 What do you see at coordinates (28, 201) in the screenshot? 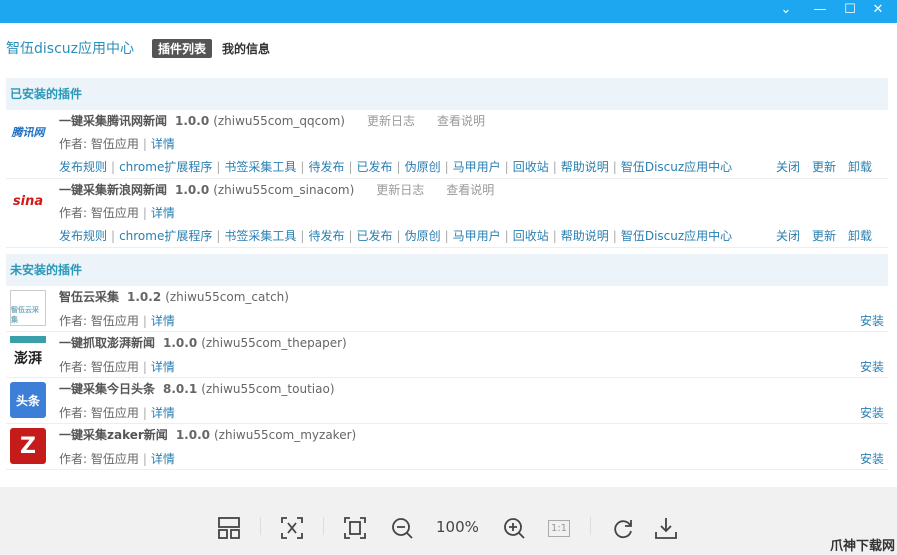
I see `plugin-logo: sina` at bounding box center [28, 201].